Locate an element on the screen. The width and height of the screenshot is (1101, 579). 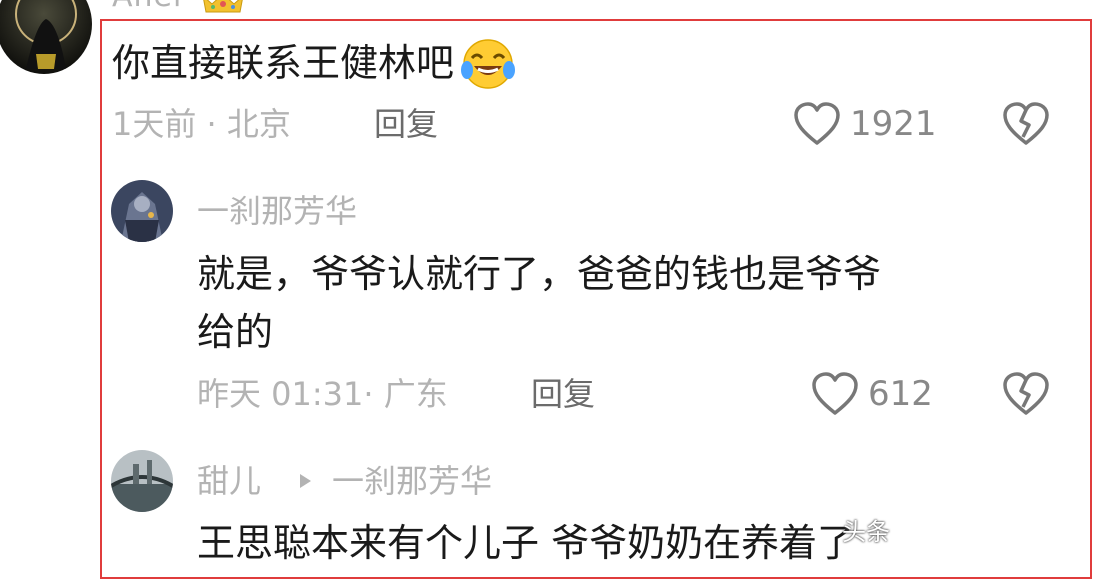
comment-meta: 1天前 · 北京 is located at coordinates (201, 124).